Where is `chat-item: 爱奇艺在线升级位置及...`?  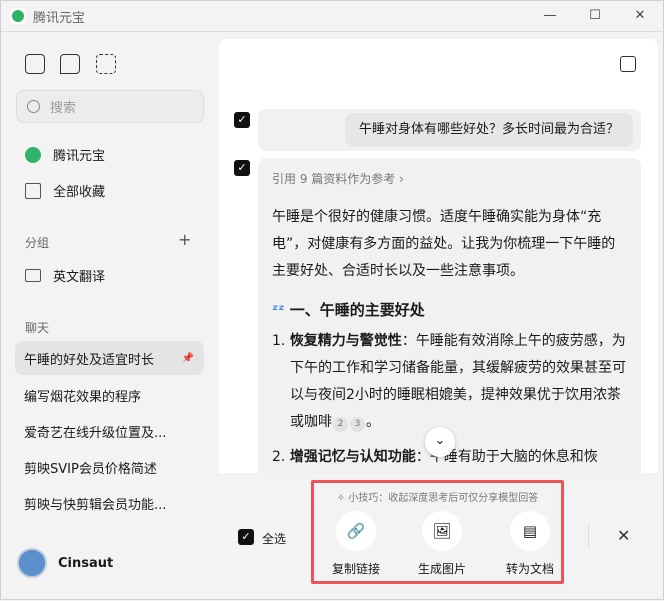
chat-item: 爱奇艺在线升级位置及... is located at coordinates (109, 431).